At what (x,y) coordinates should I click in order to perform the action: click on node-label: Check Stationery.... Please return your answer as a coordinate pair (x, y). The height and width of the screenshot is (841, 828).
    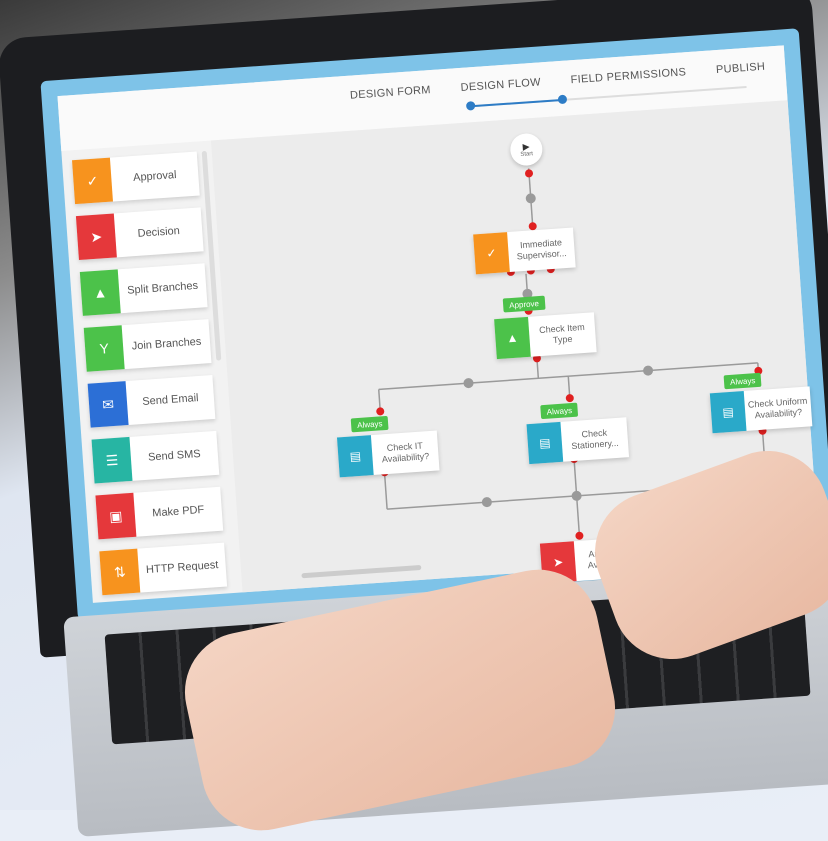
    Looking at the image, I should click on (594, 439).